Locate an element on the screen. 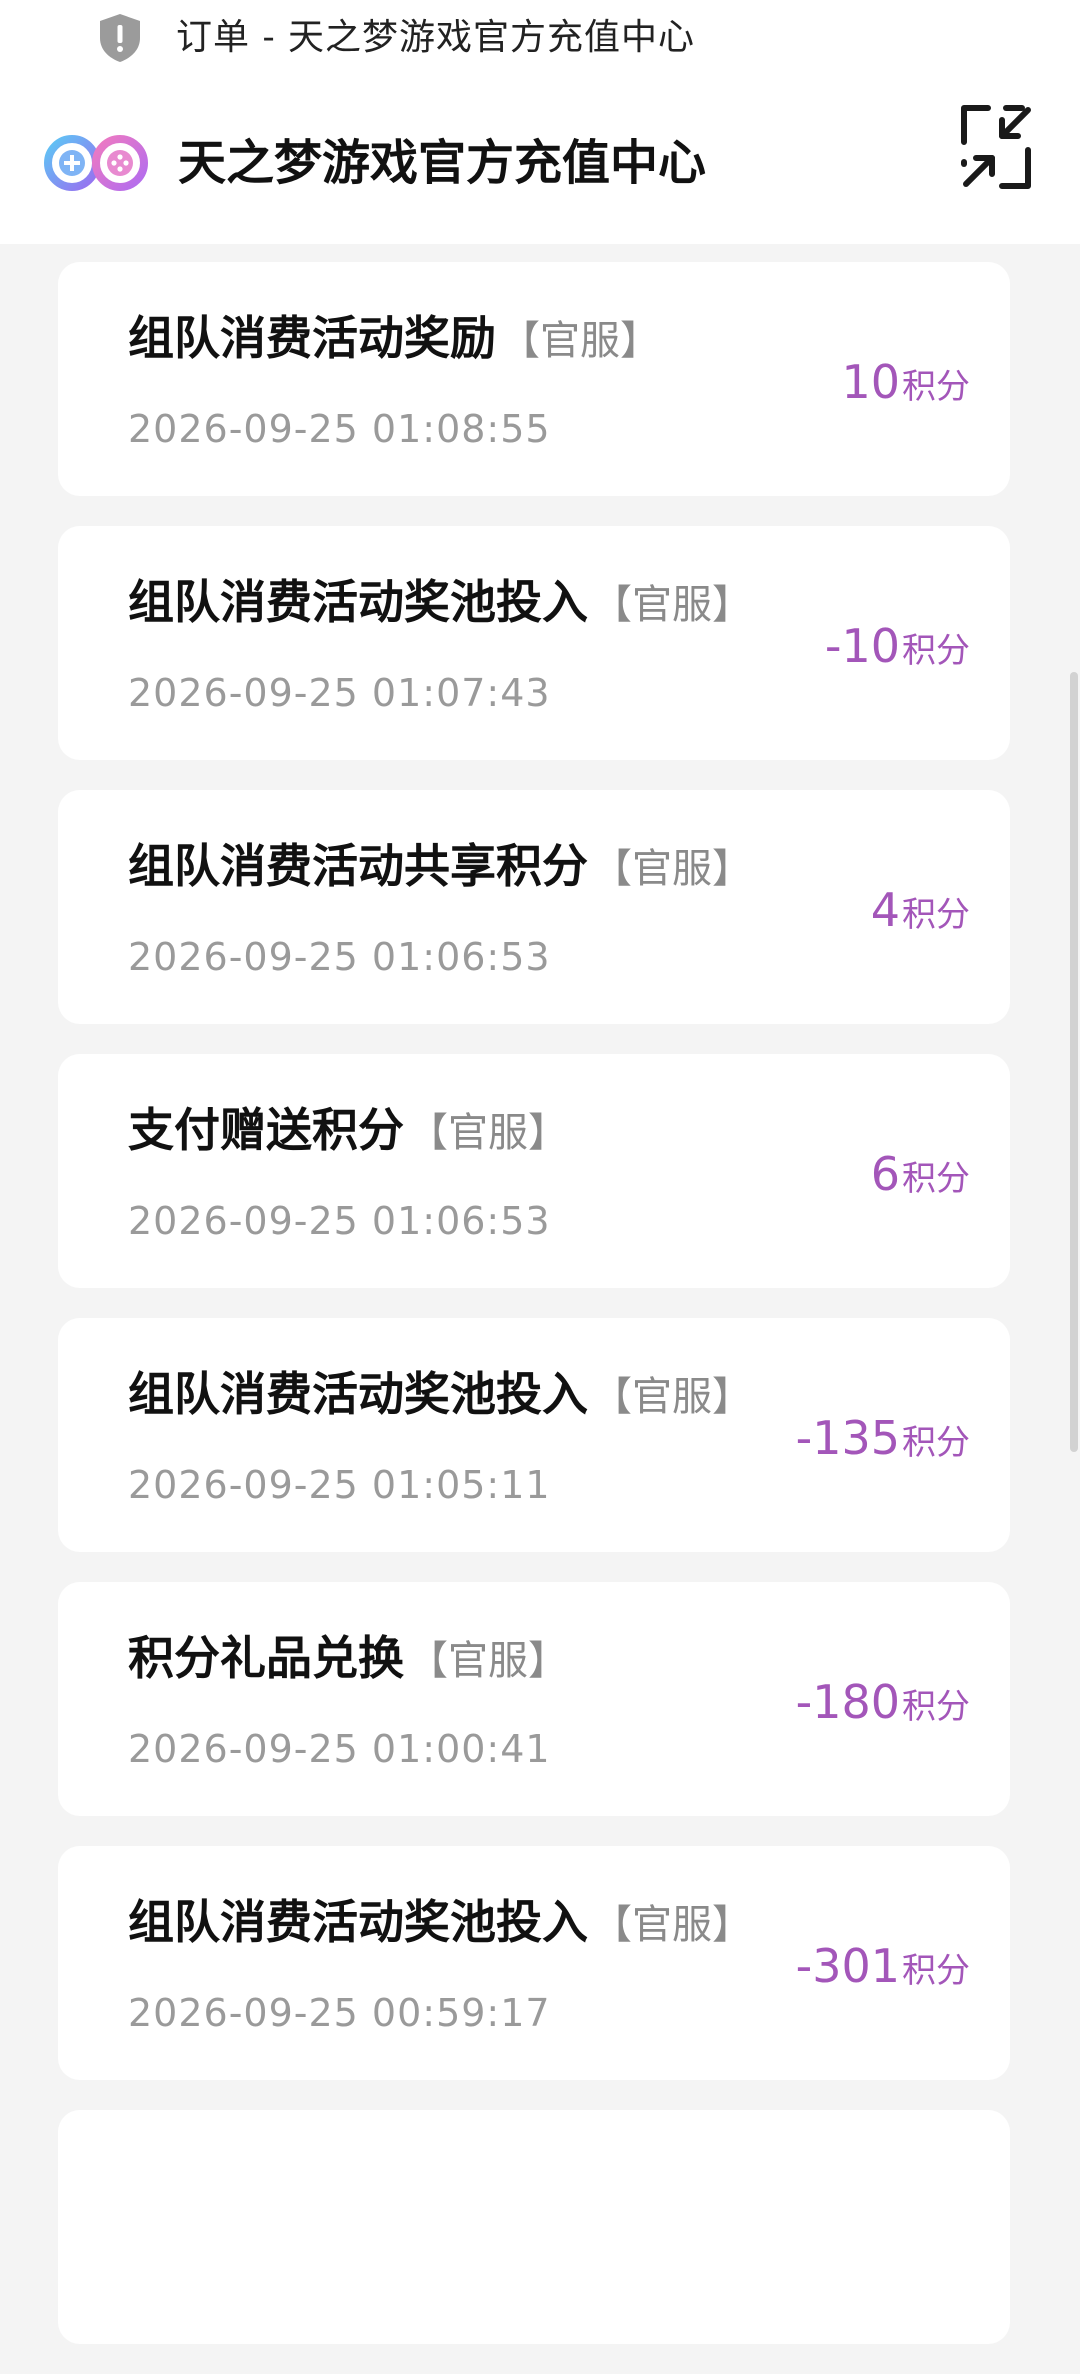 The width and height of the screenshot is (1080, 2374). order-title: 积分礼品兑换 【官服】 is located at coordinates (348, 1658).